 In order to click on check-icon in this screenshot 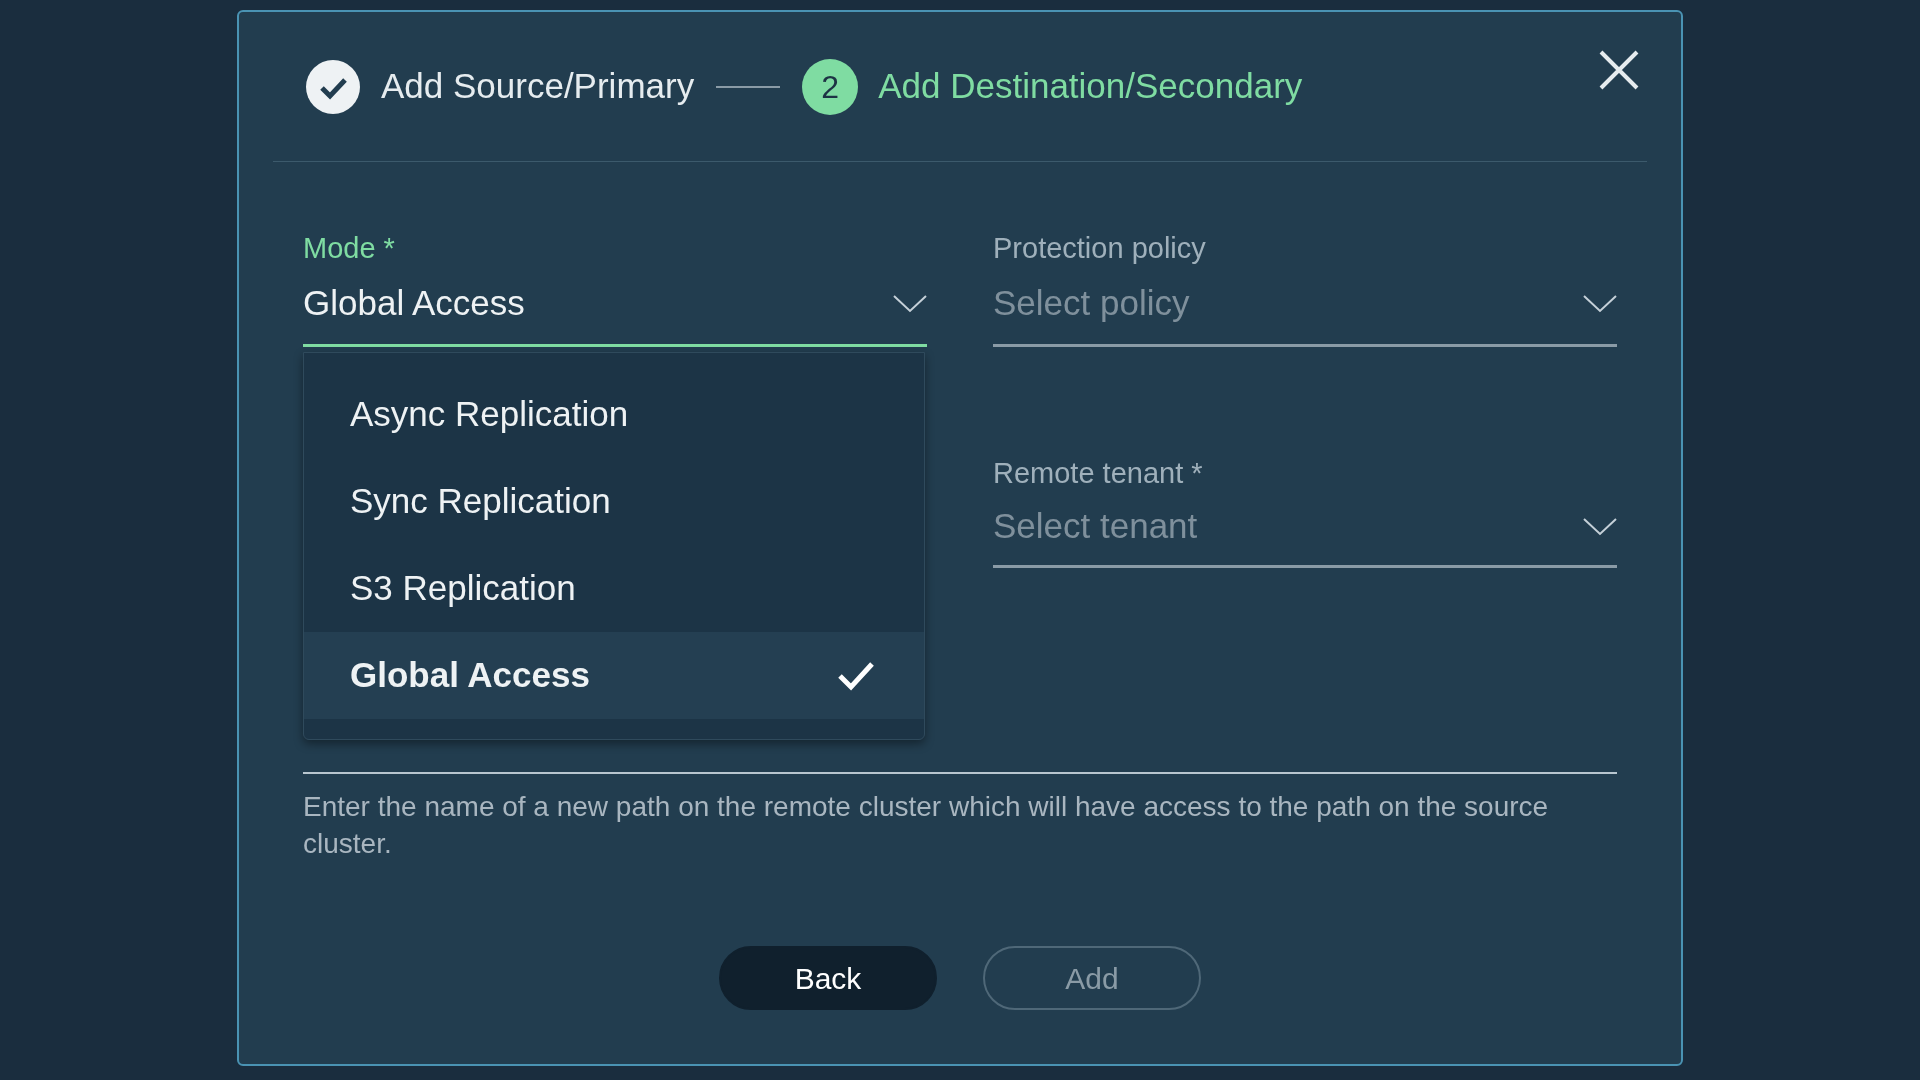, I will do `click(856, 675)`.